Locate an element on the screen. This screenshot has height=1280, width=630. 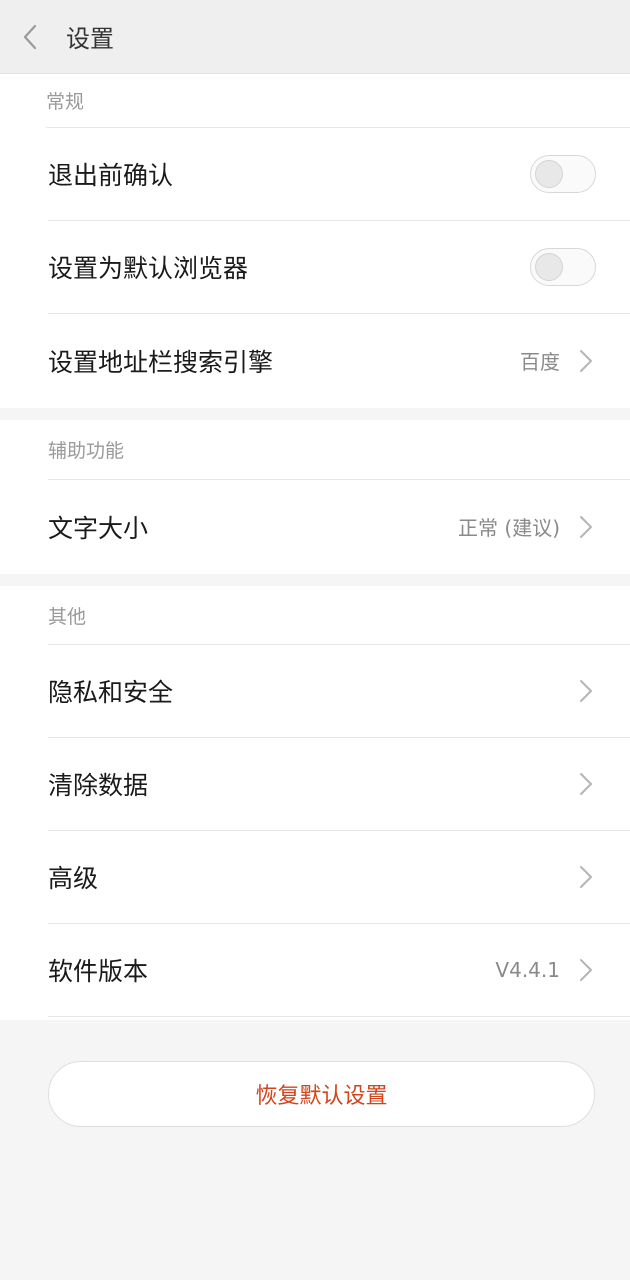
row-clear-data: 清除数据 is located at coordinates (339, 784).